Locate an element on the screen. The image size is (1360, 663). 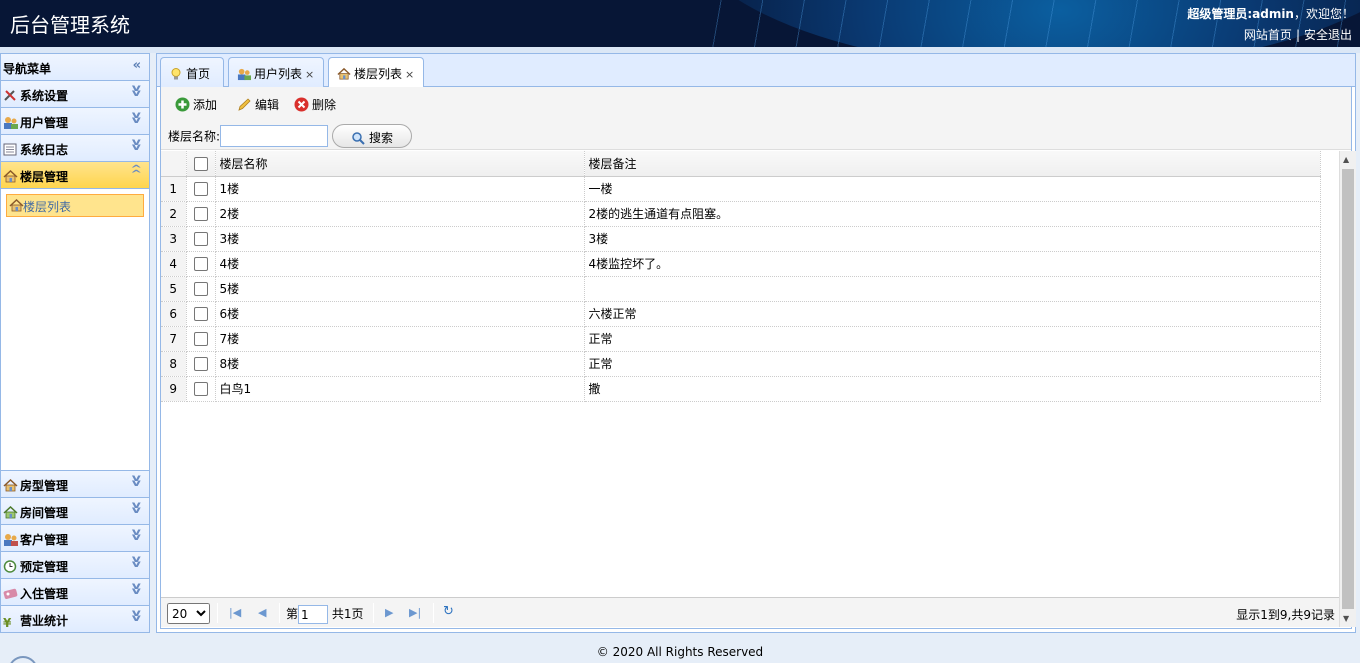
floor-name-cell: 5楼 is located at coordinates (400, 289).